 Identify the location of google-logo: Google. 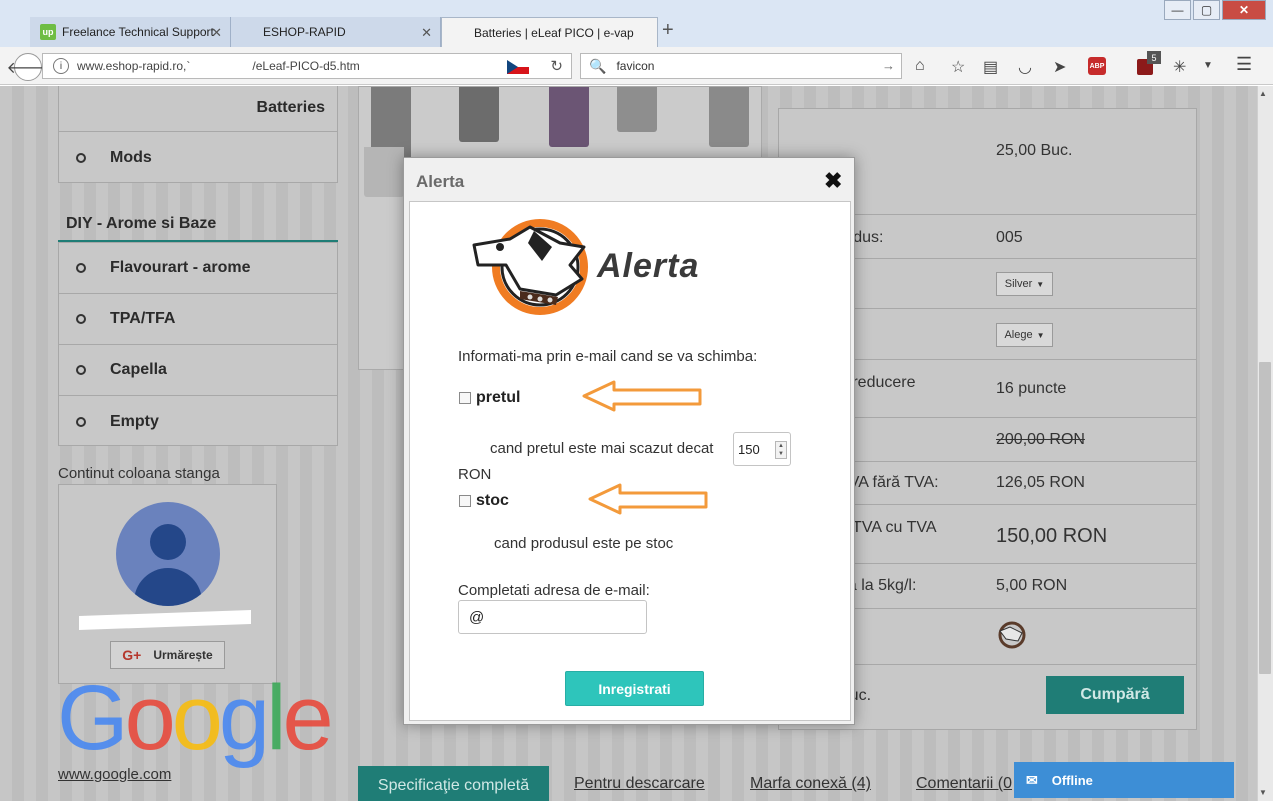
(195, 718).